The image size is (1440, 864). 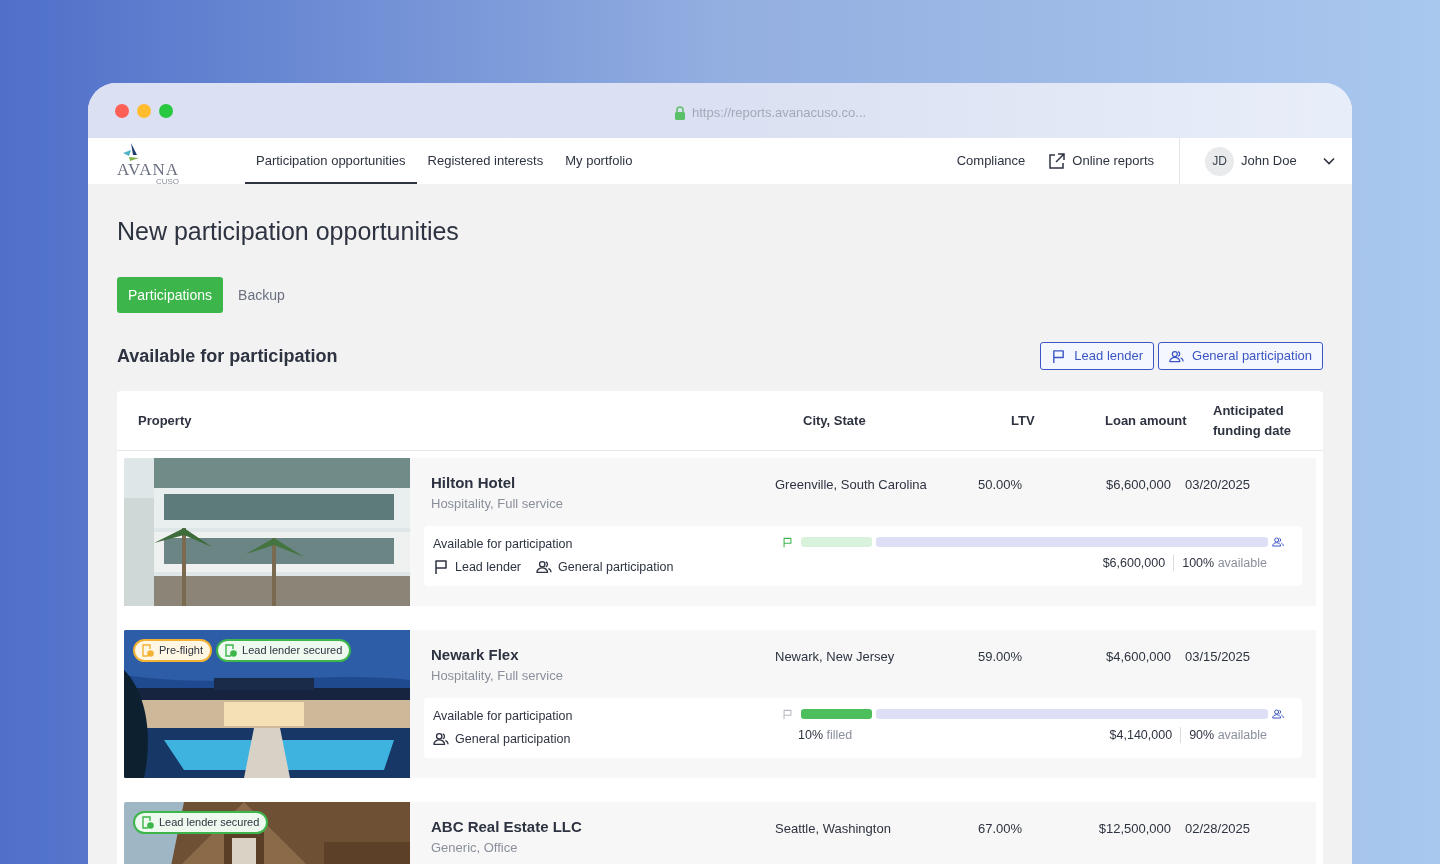 I want to click on participation-type: Lead lender, so click(x=477, y=567).